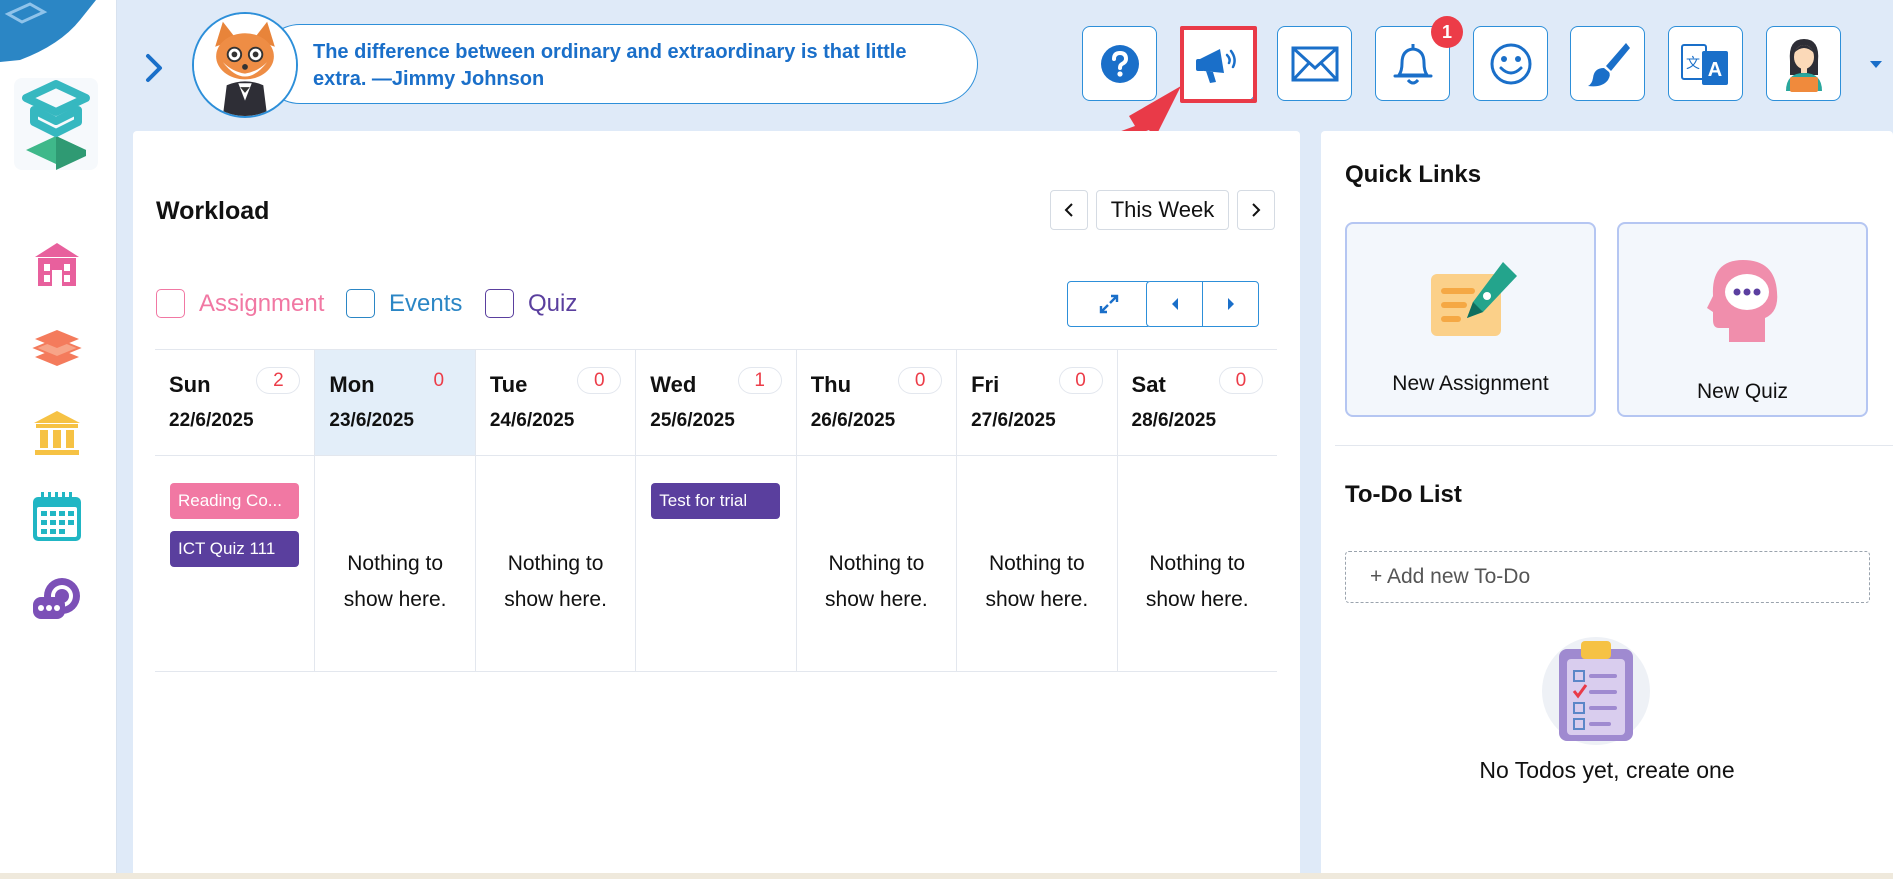 The width and height of the screenshot is (1893, 879). I want to click on new-quiz-label: New Quiz, so click(1742, 391).